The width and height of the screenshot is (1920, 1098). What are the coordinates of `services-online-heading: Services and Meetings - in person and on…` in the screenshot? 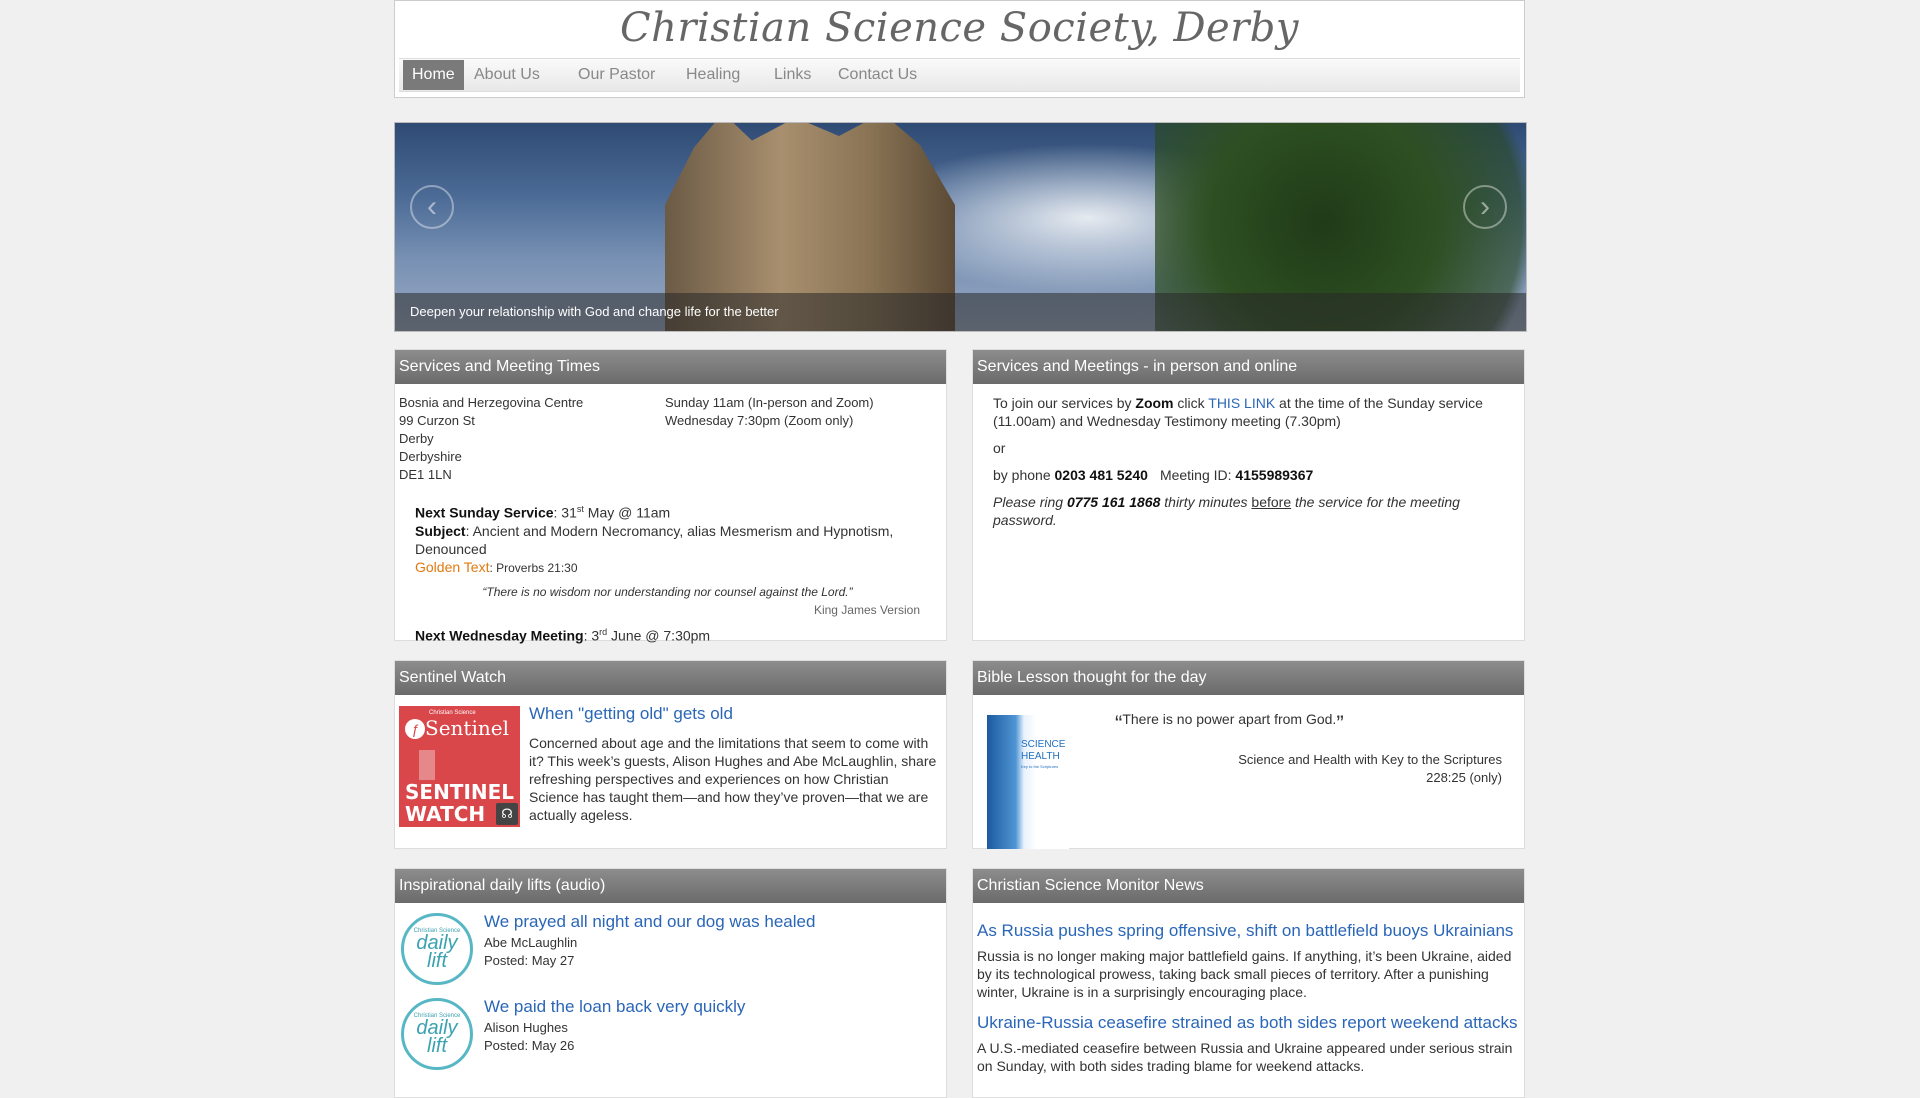 It's located at (1248, 367).